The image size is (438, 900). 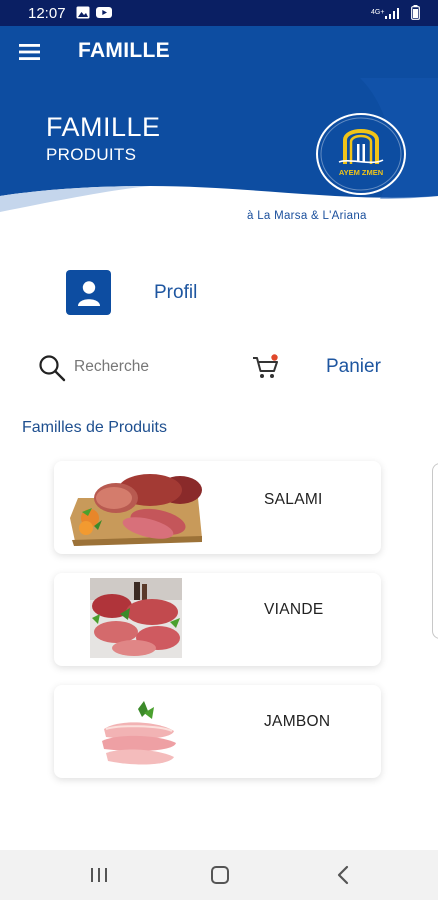 I want to click on banner-title: FAMILLE, so click(x=103, y=127).